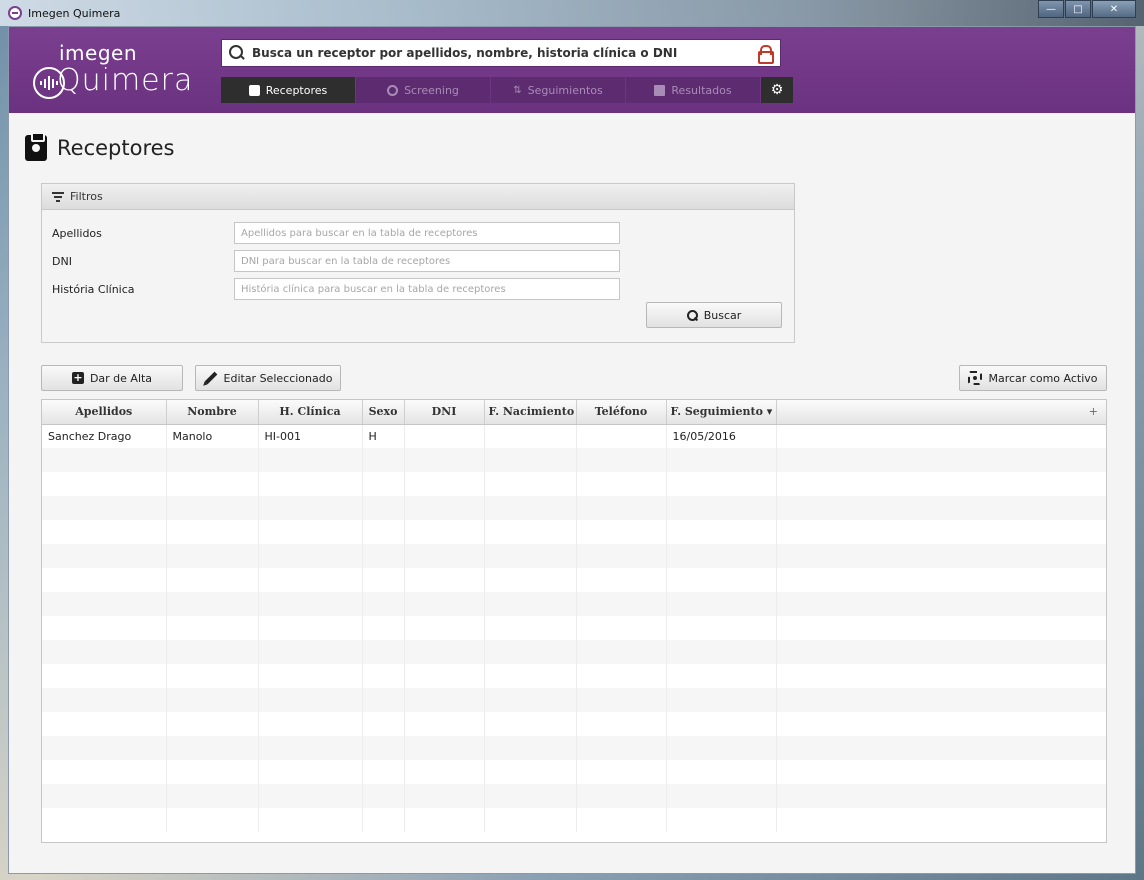 The height and width of the screenshot is (880, 1144). What do you see at coordinates (104, 412) in the screenshot?
I see `col-apellidos: Apellidos` at bounding box center [104, 412].